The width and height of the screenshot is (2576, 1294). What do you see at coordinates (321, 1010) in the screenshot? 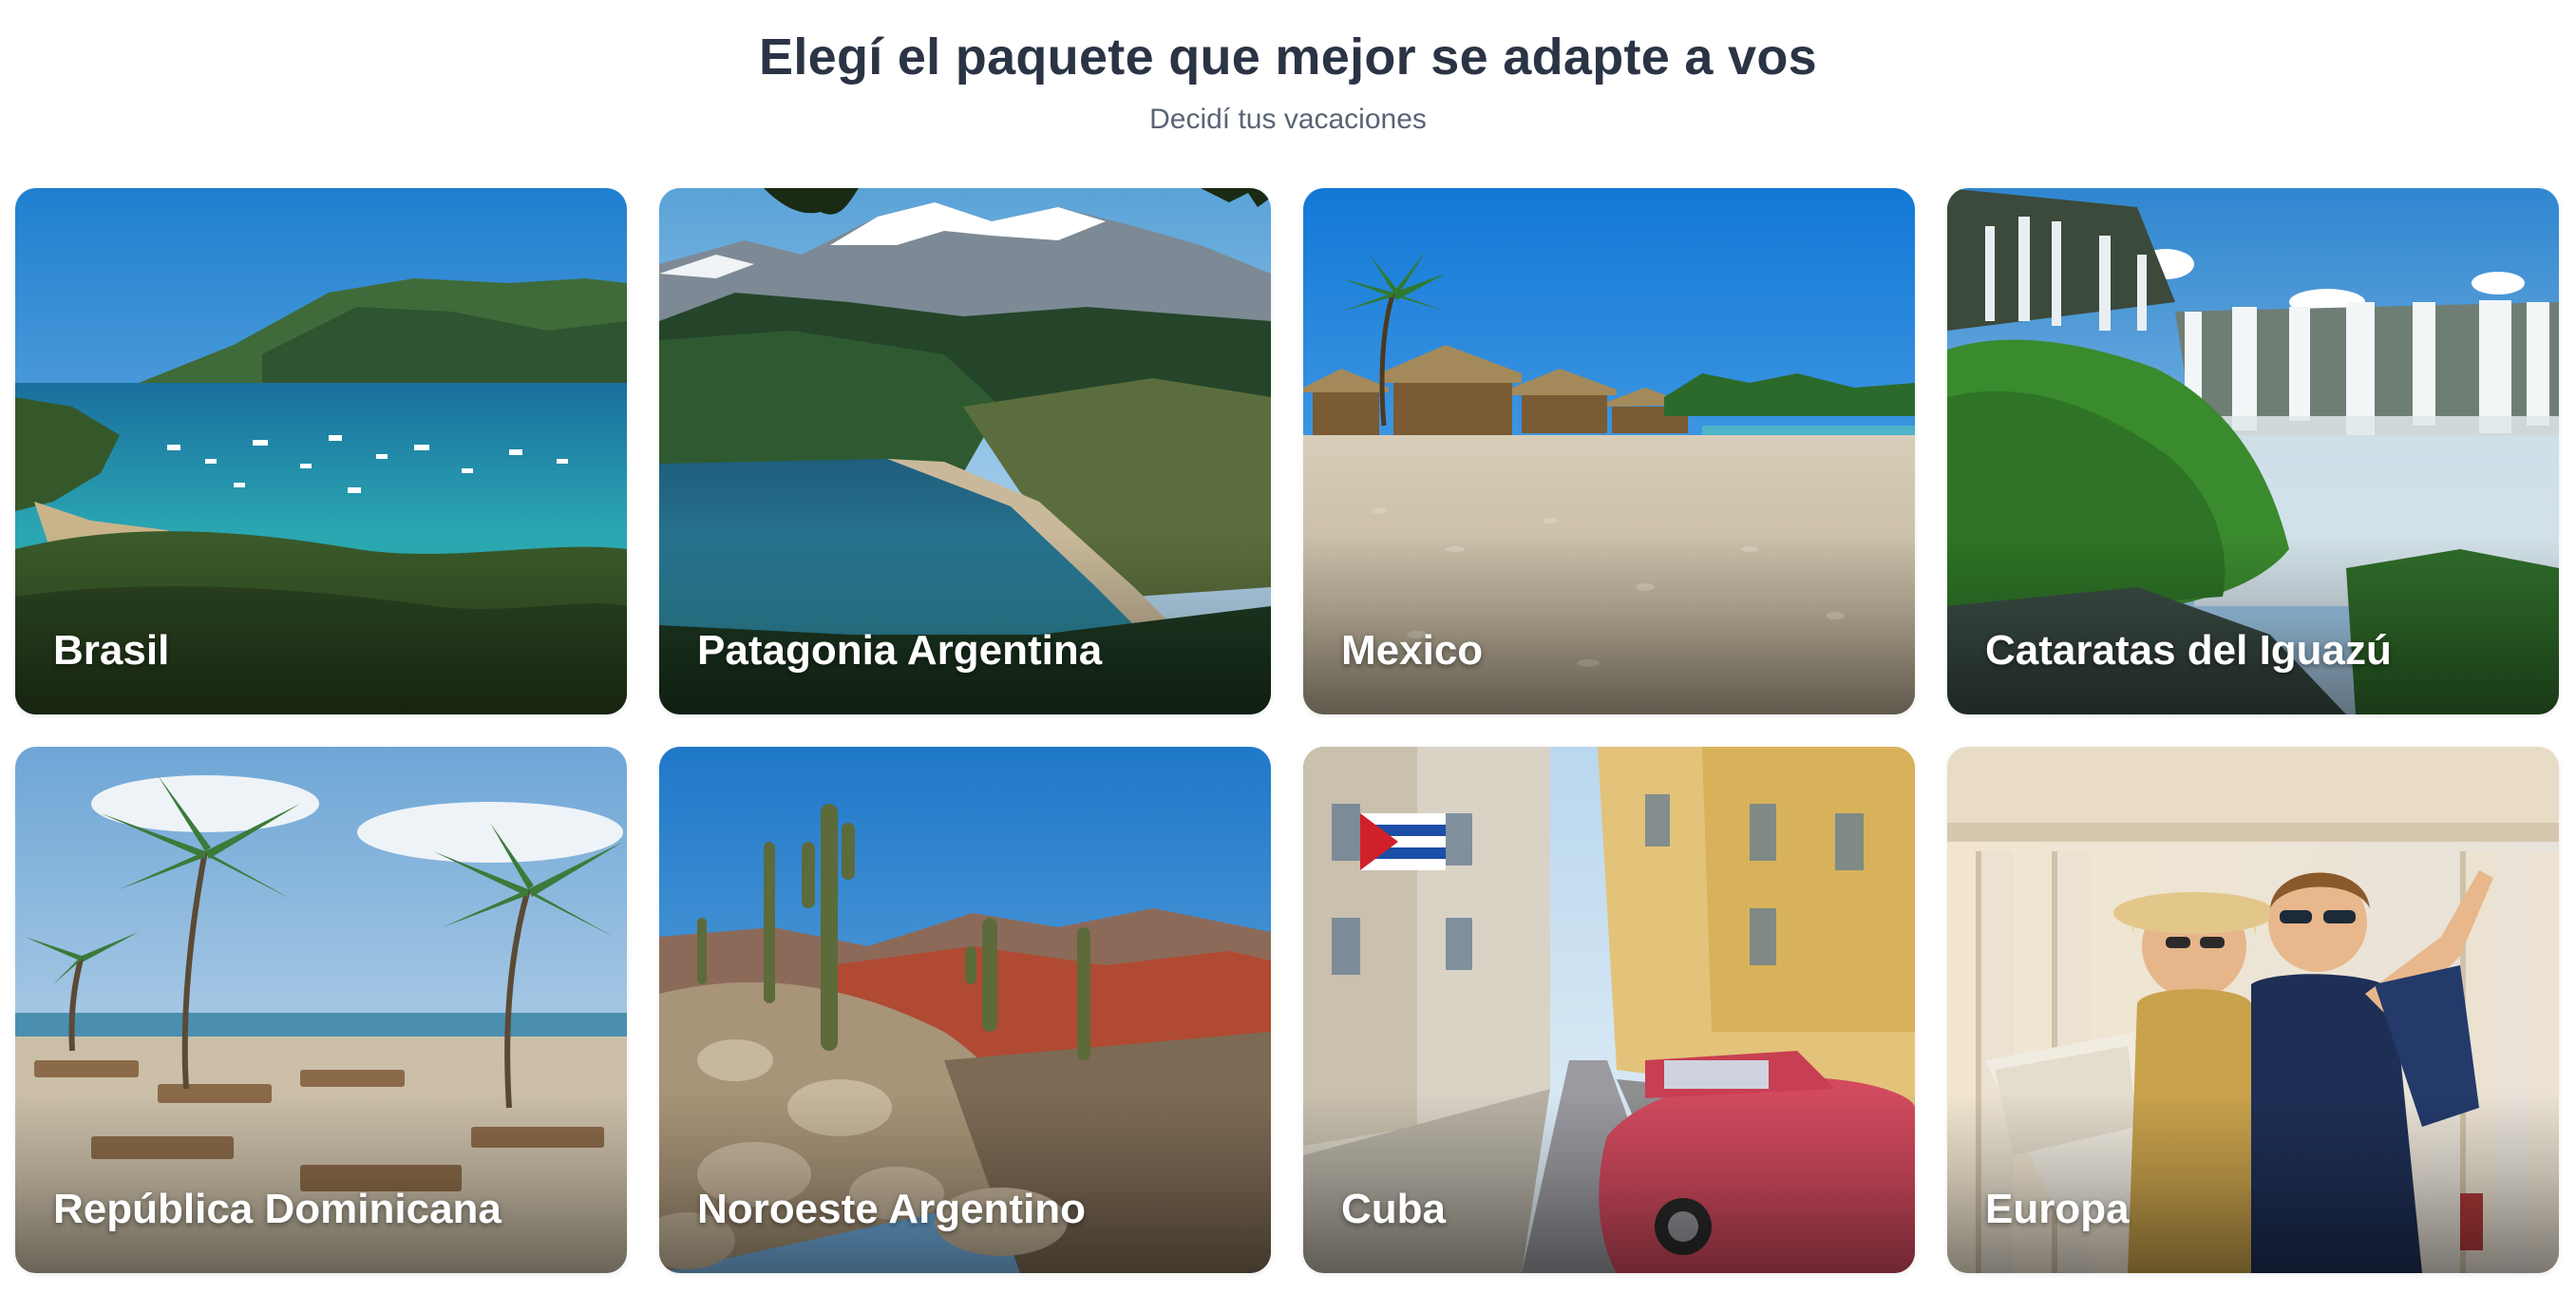
I see `package-card-republica-dominicana: República Dominicana` at bounding box center [321, 1010].